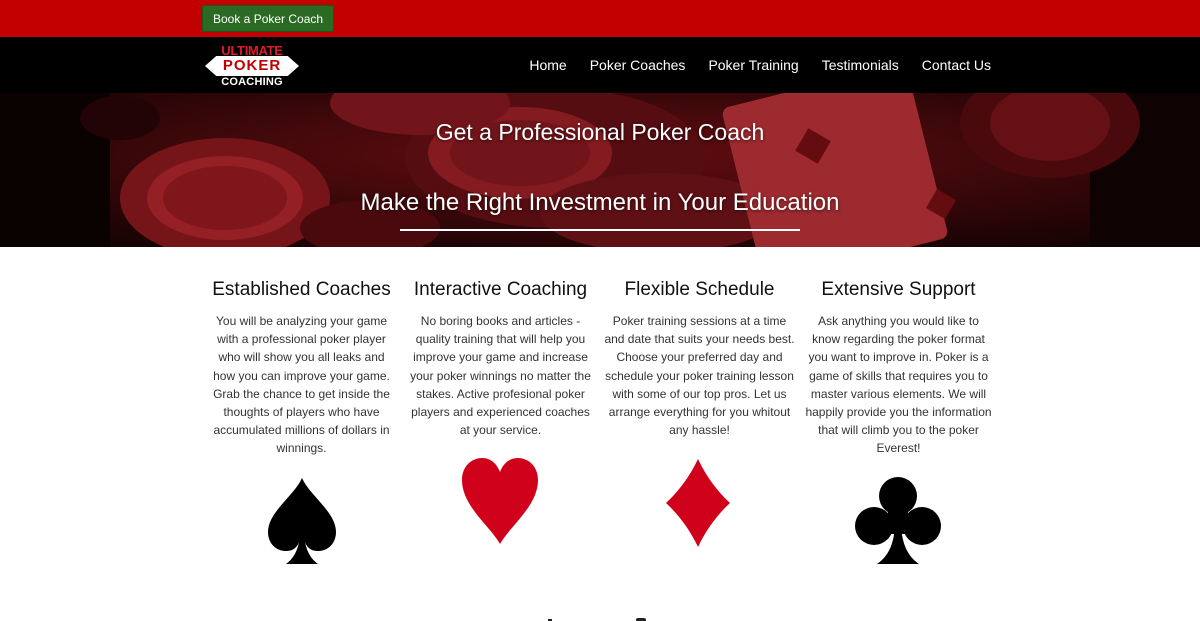 The width and height of the screenshot is (1200, 621). Describe the element at coordinates (898, 289) in the screenshot. I see `feature-title: Extensive Support` at that location.